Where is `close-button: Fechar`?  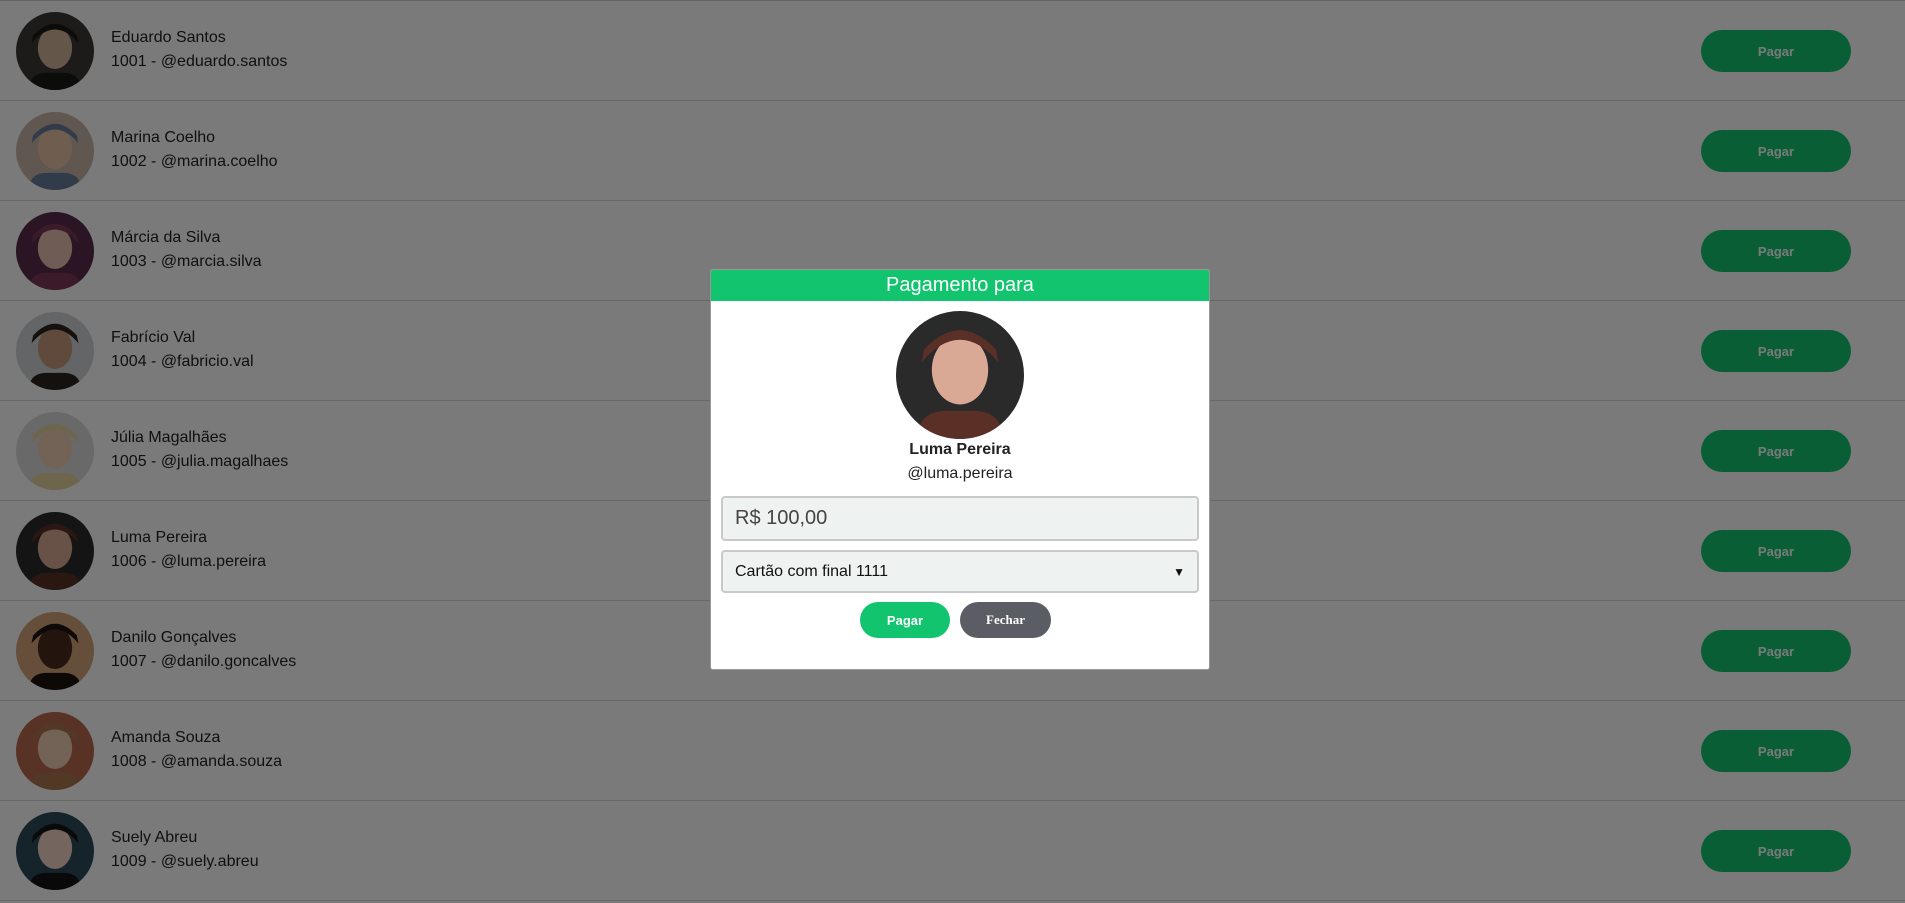
close-button: Fechar is located at coordinates (1005, 620).